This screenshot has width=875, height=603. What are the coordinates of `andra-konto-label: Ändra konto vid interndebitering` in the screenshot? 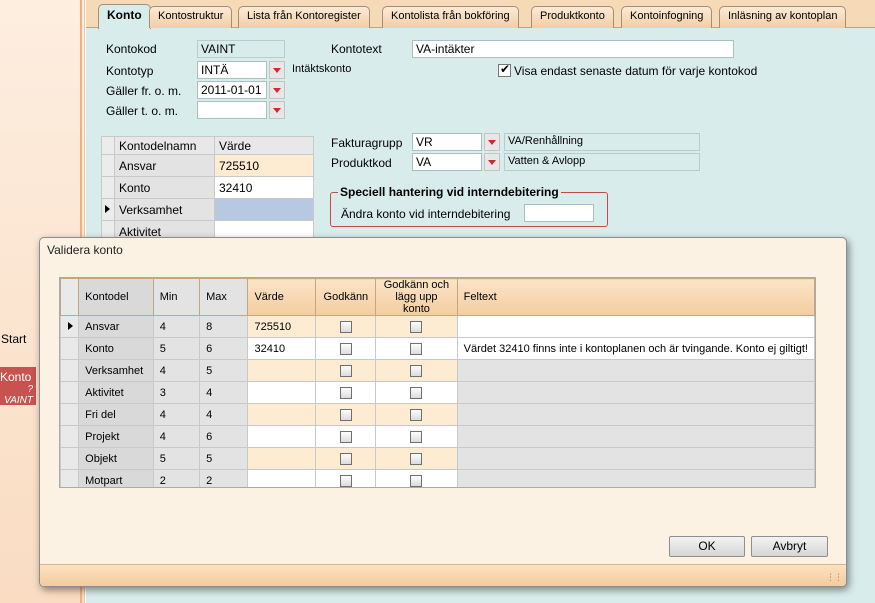 It's located at (426, 214).